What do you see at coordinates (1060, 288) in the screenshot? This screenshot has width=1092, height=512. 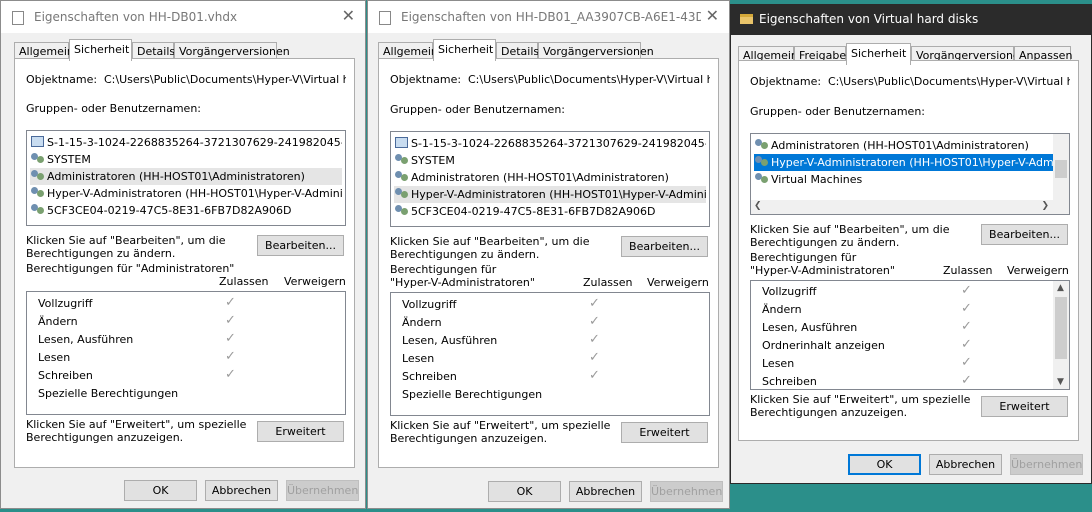 I see `scroll-up-icon: ▲` at bounding box center [1060, 288].